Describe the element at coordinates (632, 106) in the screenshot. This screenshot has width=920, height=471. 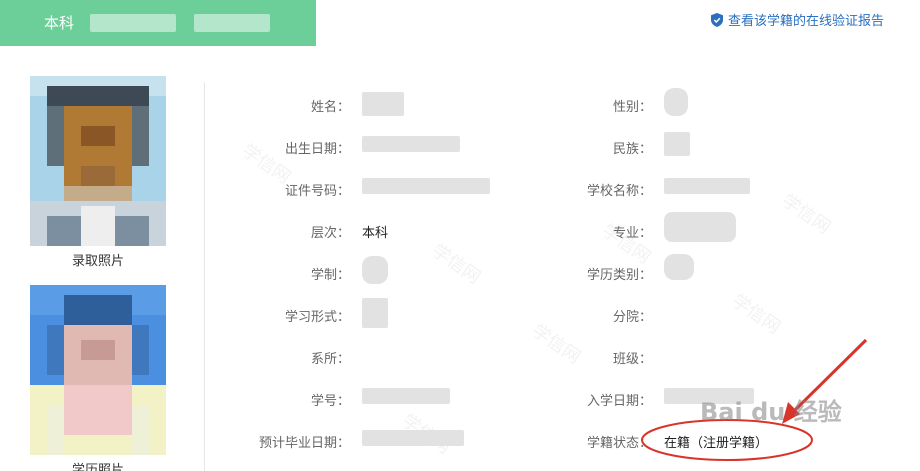
I see `gender-label: 性别：` at that location.